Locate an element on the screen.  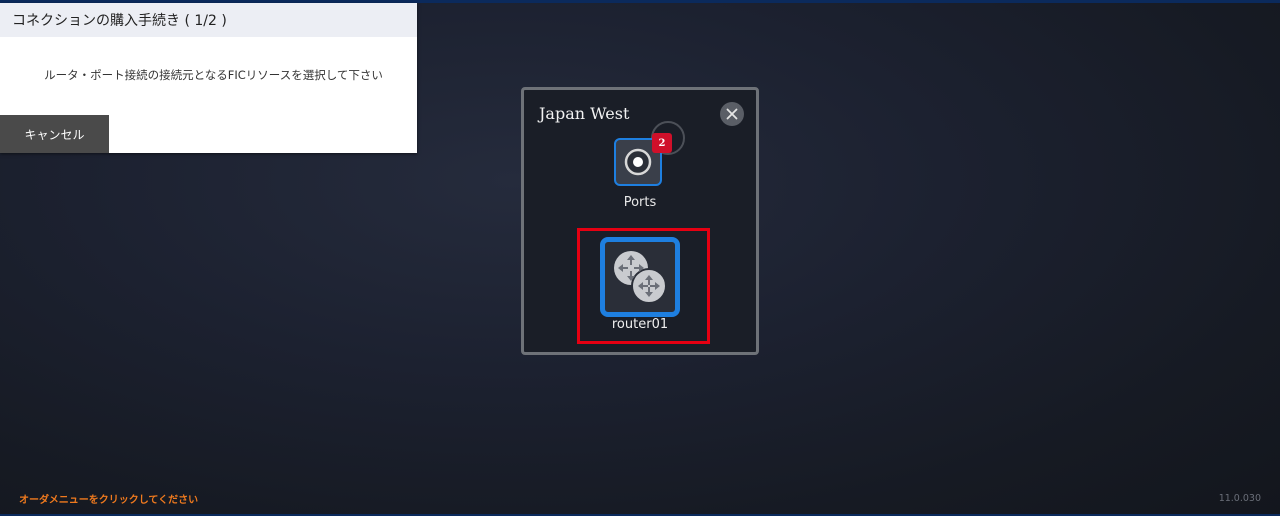
wizard-title: コネクションの購入手続き ( 1/2 ) is located at coordinates (208, 20).